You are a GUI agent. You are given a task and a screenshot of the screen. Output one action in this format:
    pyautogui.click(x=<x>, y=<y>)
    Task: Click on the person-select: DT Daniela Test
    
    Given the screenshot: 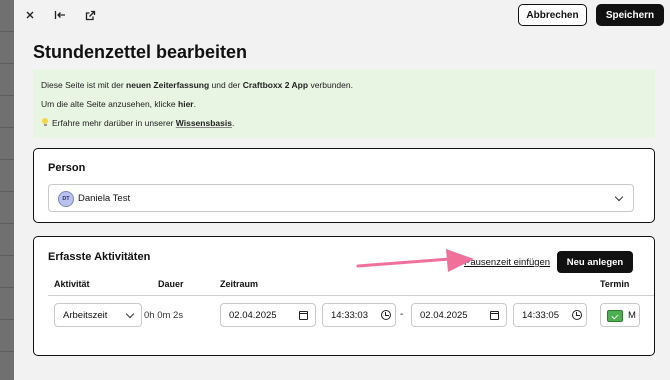 What is the action you would take?
    pyautogui.click(x=341, y=198)
    